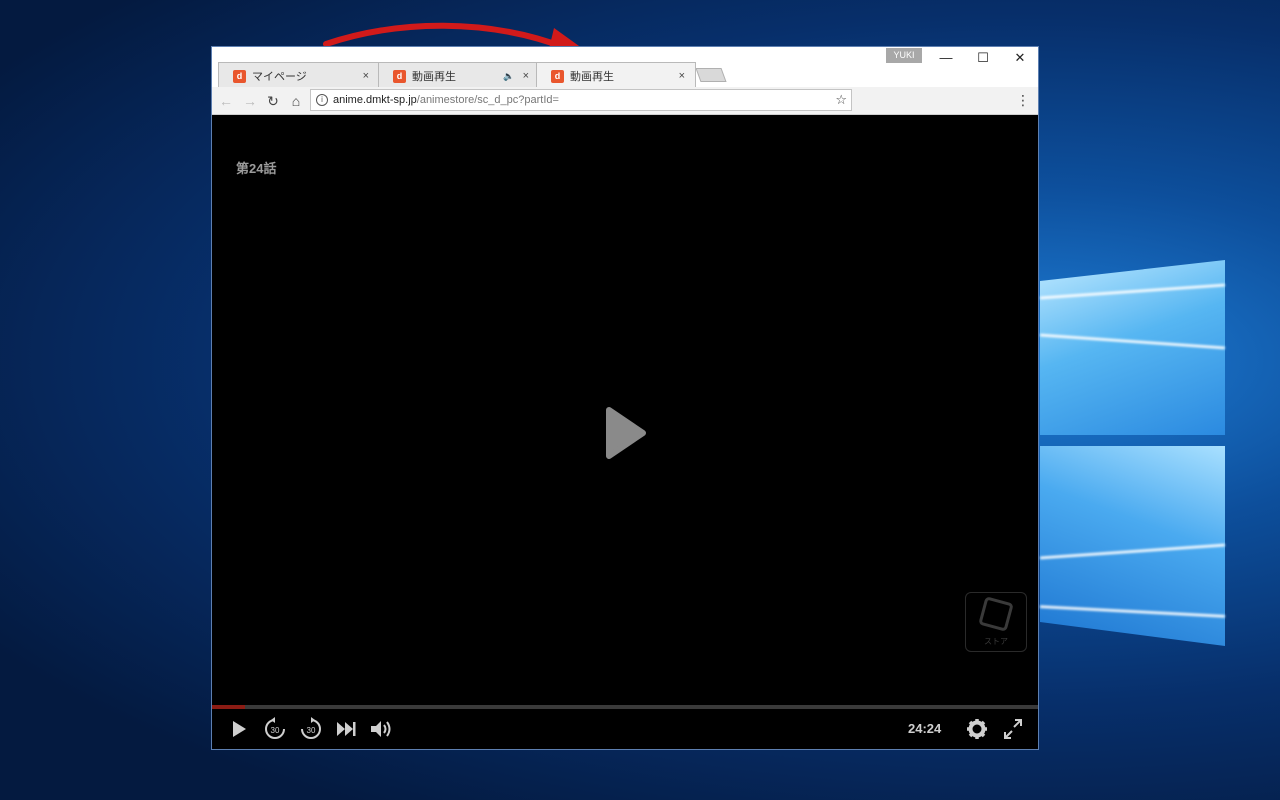 This screenshot has height=800, width=1280. Describe the element at coordinates (487, 100) in the screenshot. I see `url-path: /animestore/sc_d_pc?partId=` at that location.